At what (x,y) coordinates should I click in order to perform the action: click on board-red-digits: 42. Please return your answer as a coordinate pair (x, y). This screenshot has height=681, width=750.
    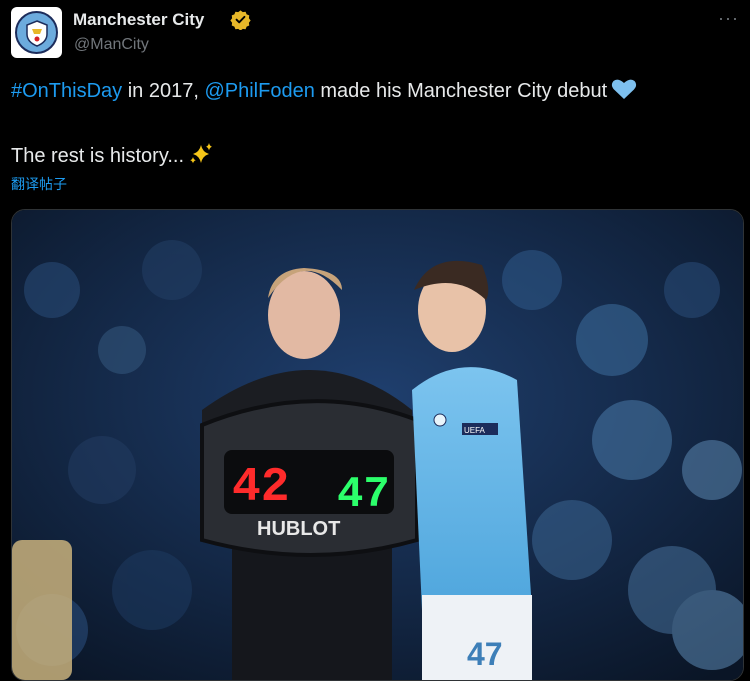
    Looking at the image, I should click on (261, 488).